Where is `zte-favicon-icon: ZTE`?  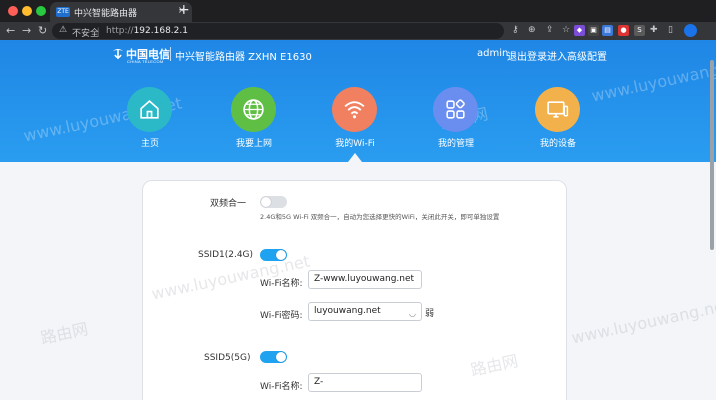
zte-favicon-icon: ZTE is located at coordinates (63, 12).